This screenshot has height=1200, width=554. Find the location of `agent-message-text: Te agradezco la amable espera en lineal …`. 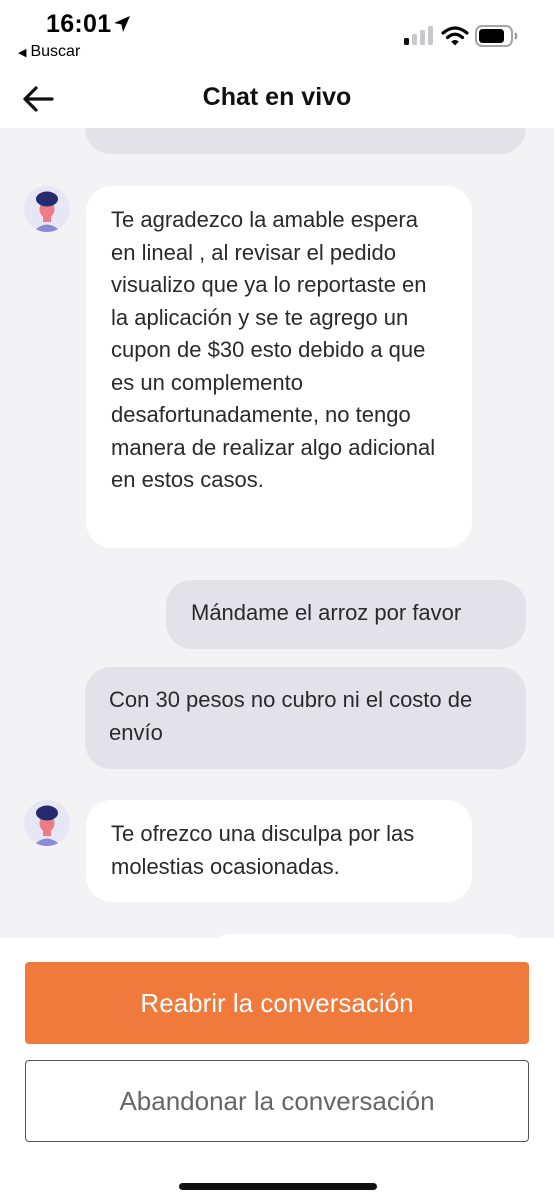

agent-message-text: Te agradezco la amable espera en lineal … is located at coordinates (273, 349).